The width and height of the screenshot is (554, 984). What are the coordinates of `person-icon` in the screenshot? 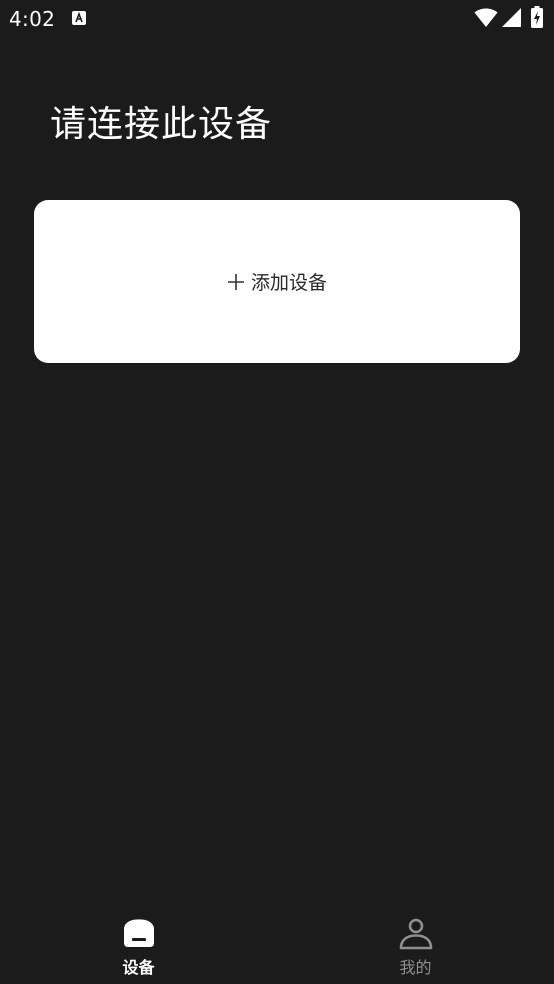 It's located at (415, 934).